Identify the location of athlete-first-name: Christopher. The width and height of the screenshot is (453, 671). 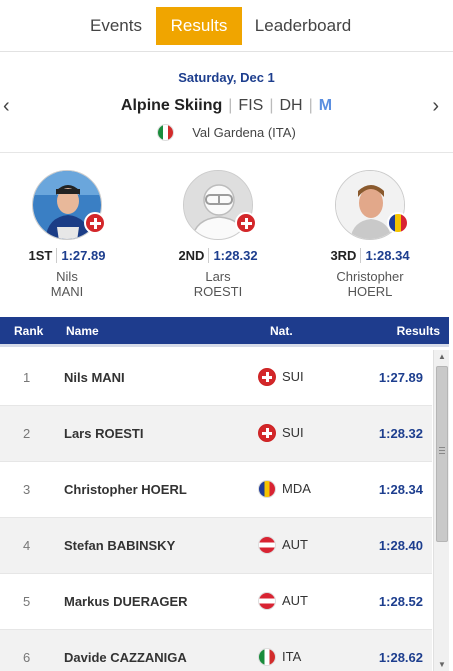
(370, 276).